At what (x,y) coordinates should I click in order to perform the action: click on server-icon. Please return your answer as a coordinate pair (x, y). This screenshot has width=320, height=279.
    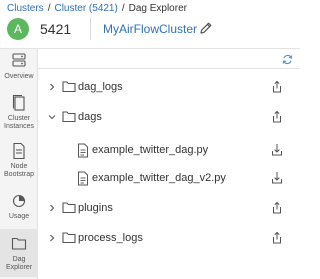
    Looking at the image, I should click on (19, 60).